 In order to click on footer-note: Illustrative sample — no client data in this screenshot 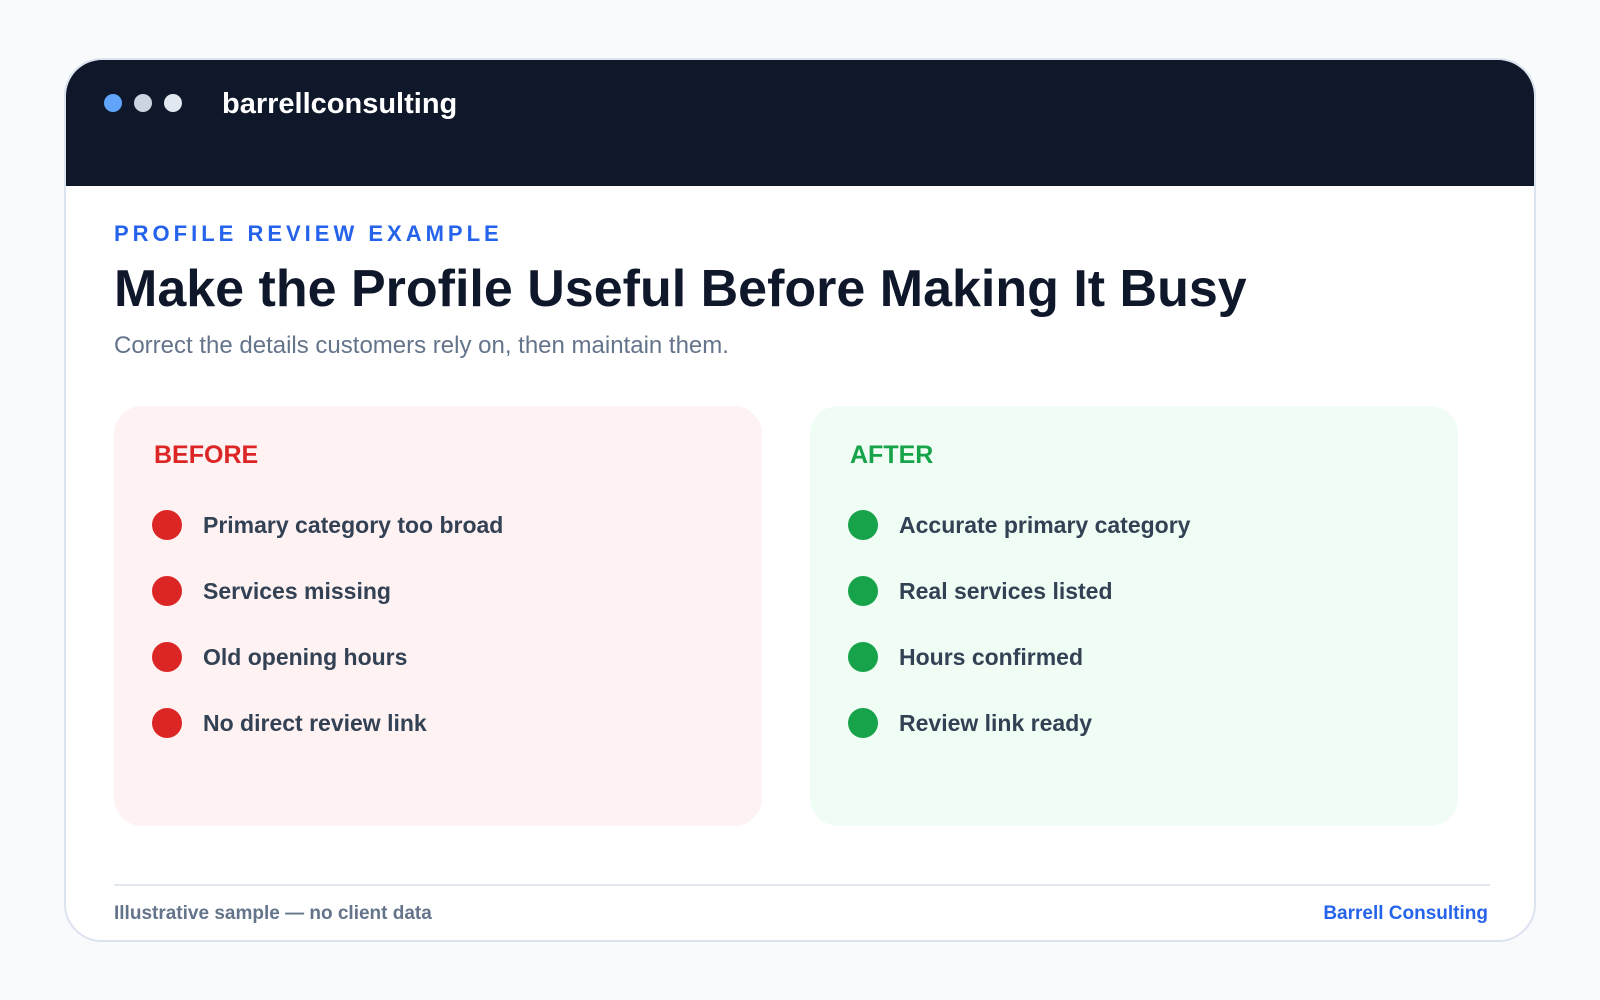, I will do `click(273, 913)`.